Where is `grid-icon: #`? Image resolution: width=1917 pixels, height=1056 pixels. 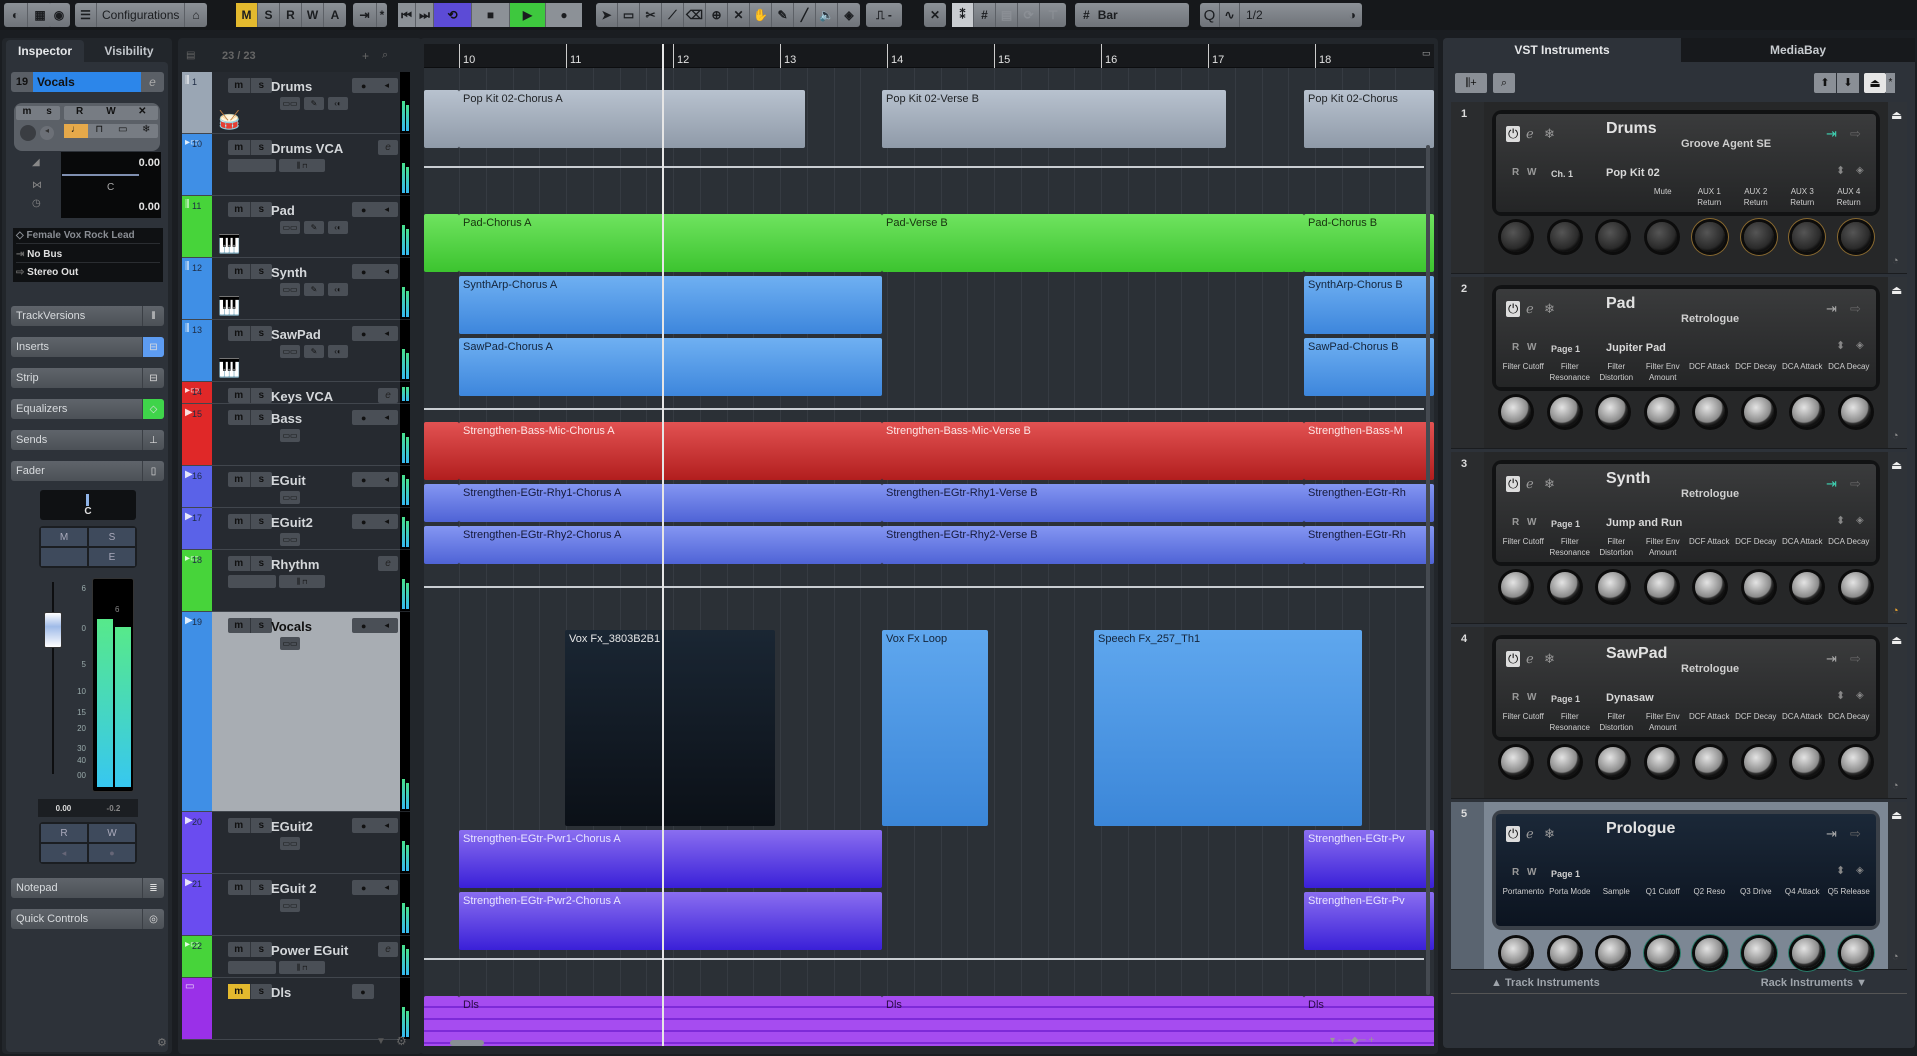 grid-icon: # is located at coordinates (985, 15).